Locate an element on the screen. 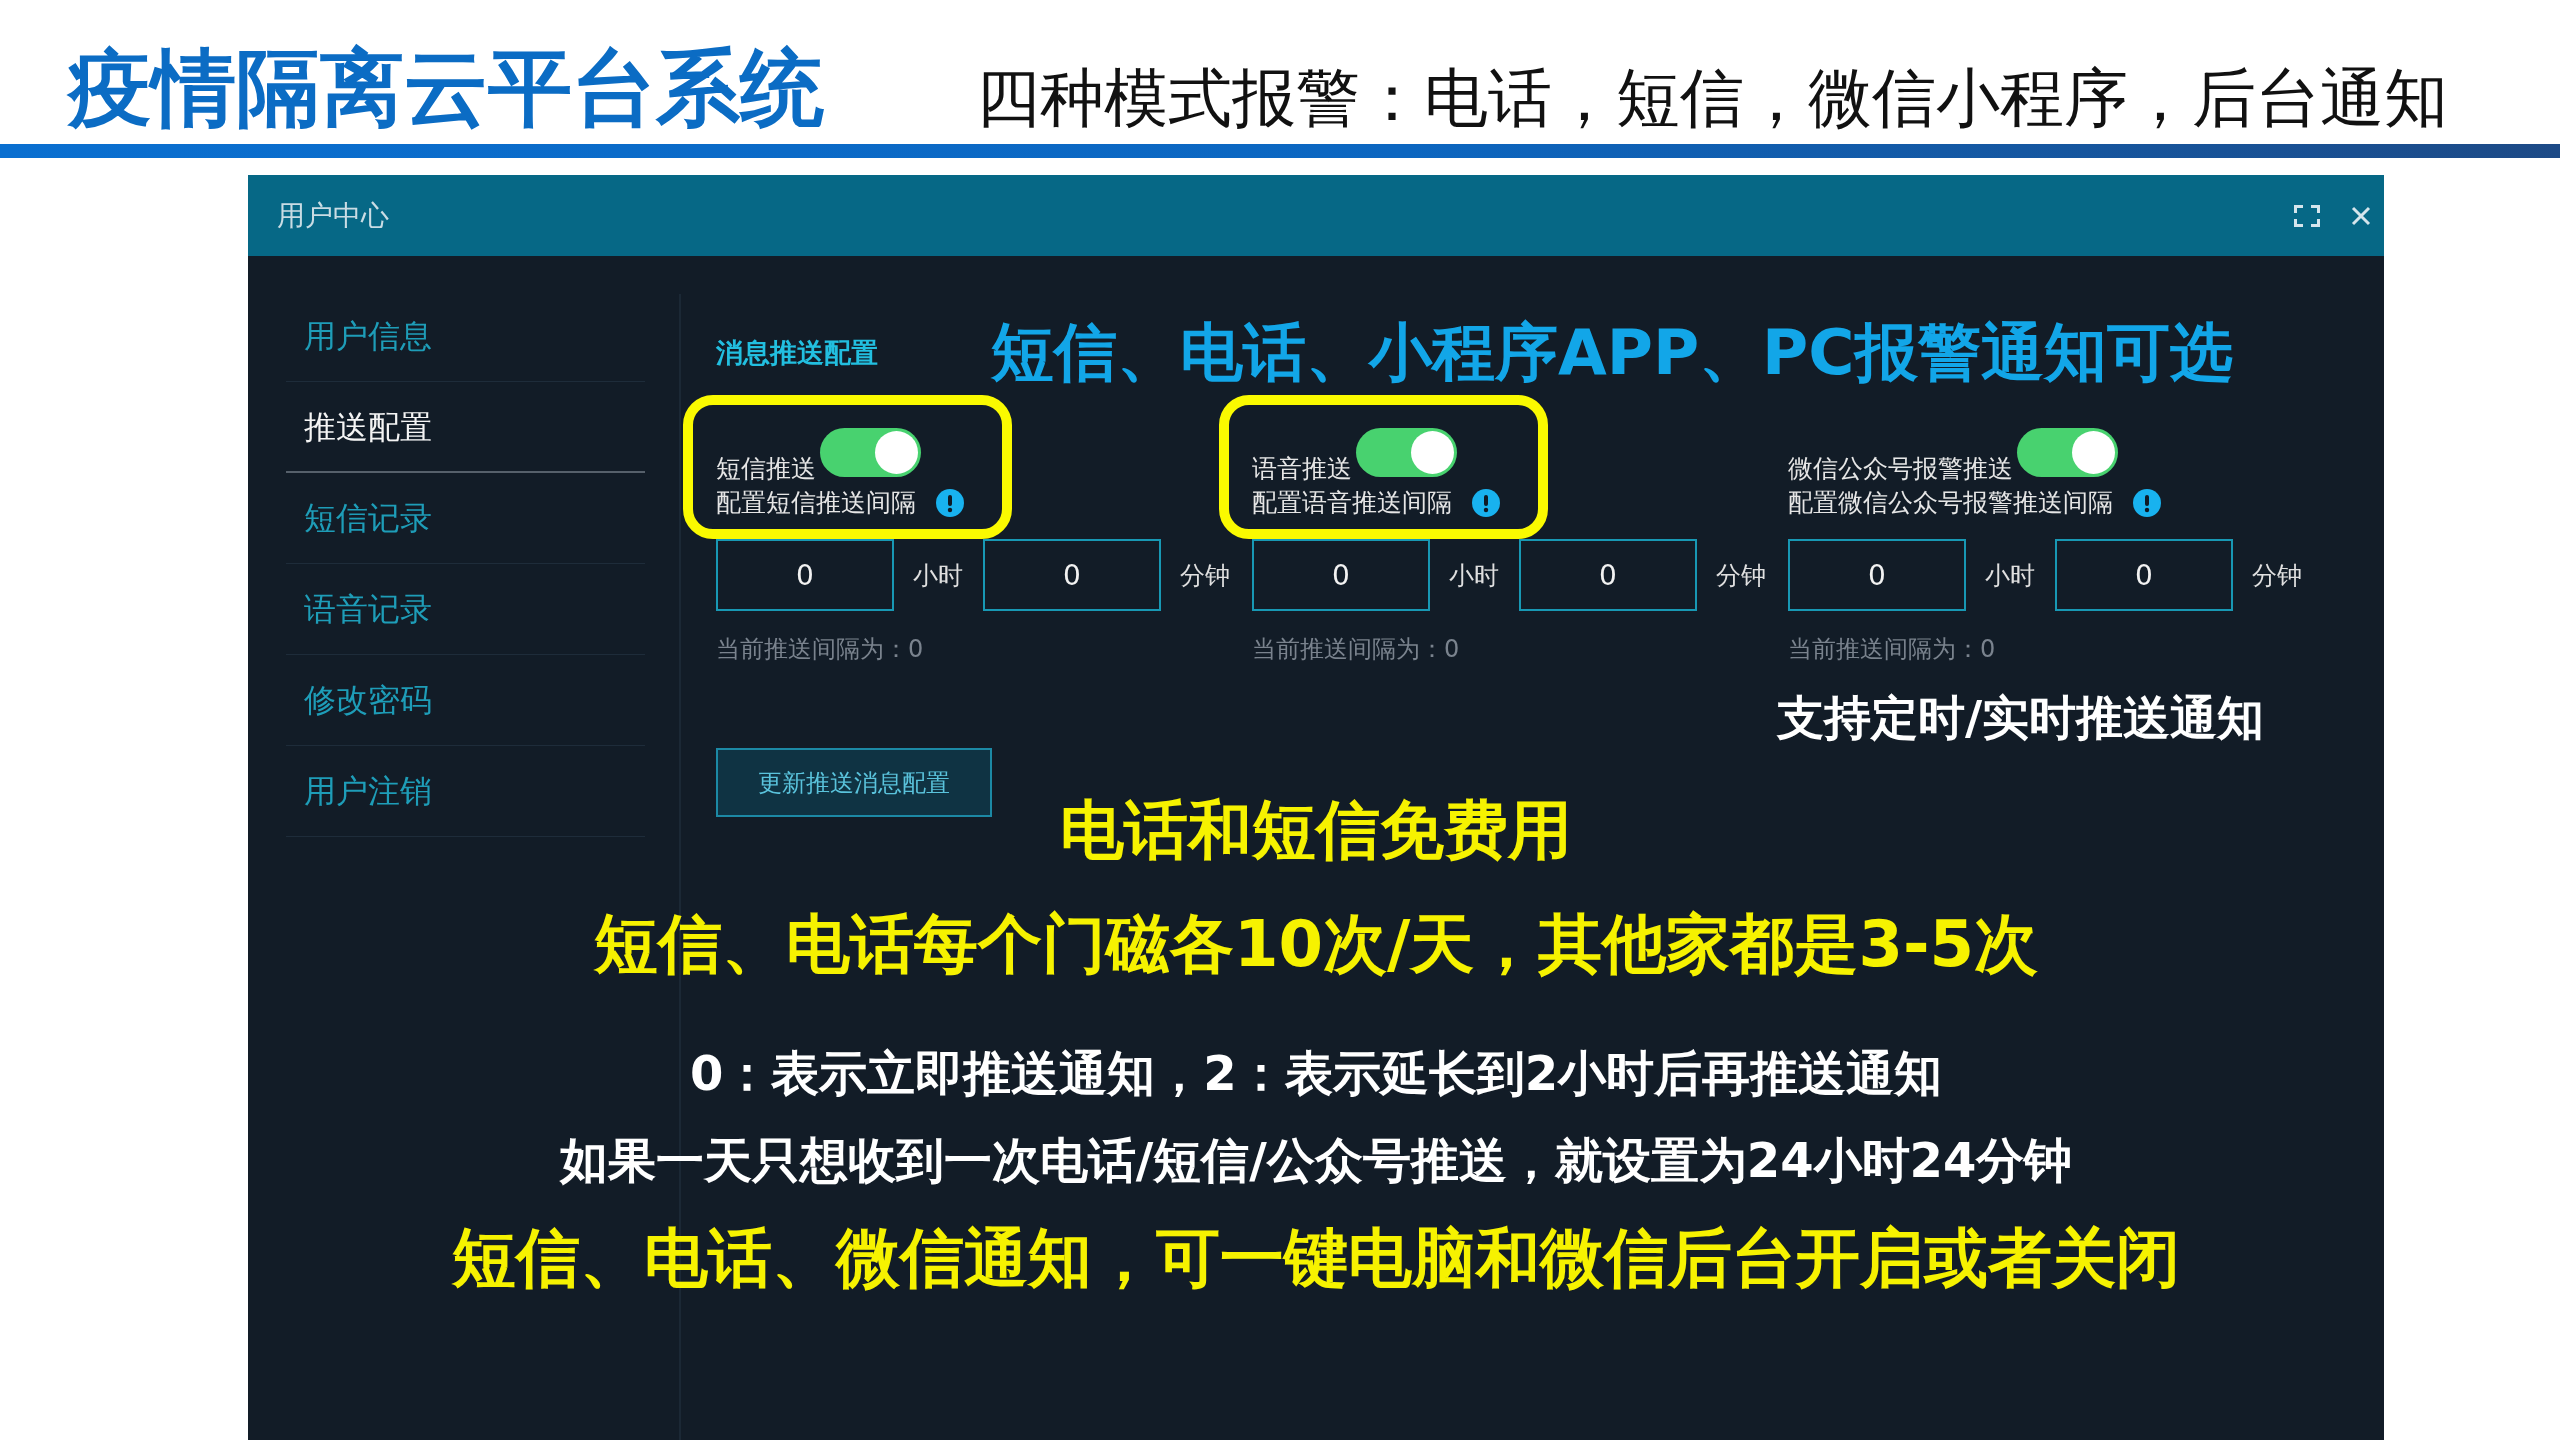 This screenshot has width=2560, height=1440. slide-title: 疫情隔离云平台系统 is located at coordinates (446, 88).